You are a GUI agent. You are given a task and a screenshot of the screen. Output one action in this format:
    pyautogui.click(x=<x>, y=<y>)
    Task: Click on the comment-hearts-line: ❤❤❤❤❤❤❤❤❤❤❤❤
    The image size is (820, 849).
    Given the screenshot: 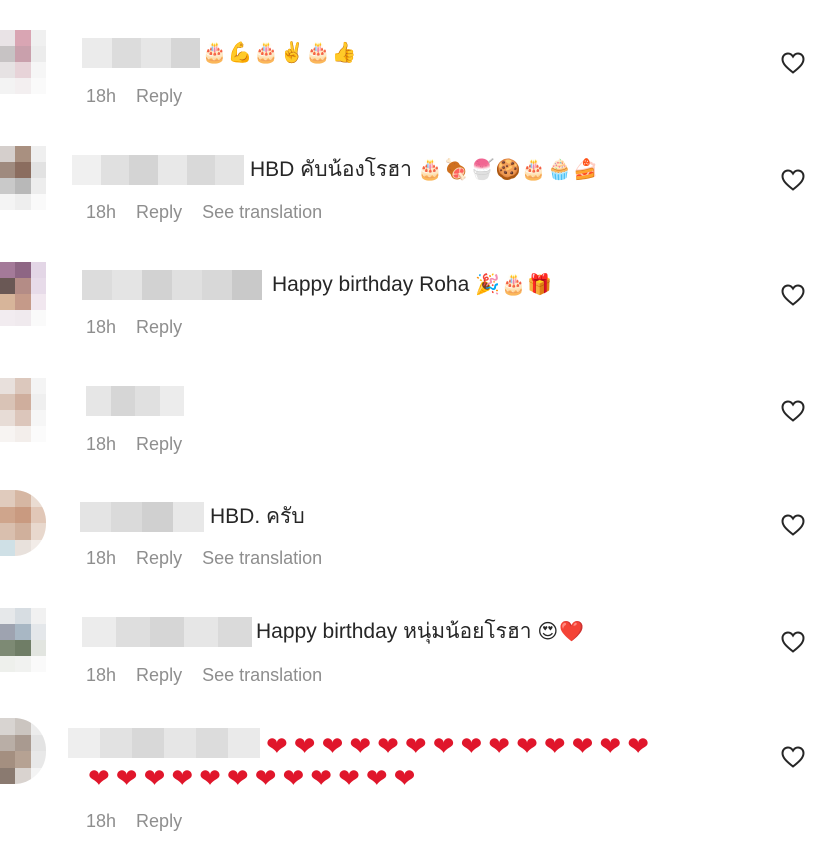 What is the action you would take?
    pyautogui.click(x=255, y=778)
    